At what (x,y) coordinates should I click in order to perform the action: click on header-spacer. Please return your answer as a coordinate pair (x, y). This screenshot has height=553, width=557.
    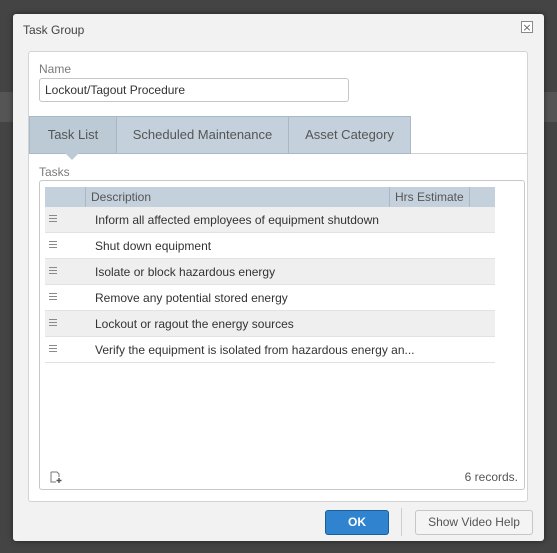
    Looking at the image, I should click on (482, 197).